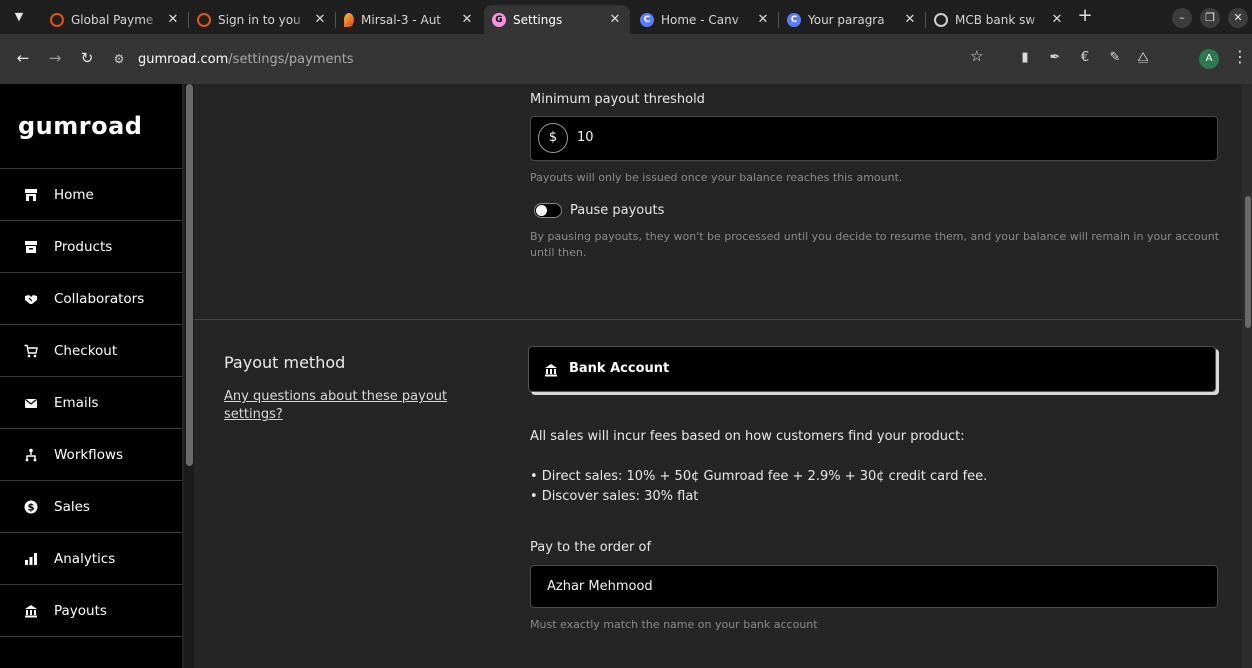 This screenshot has width=1252, height=668. Describe the element at coordinates (19, 17) in the screenshot. I see `tab-search-icon: ▼` at that location.